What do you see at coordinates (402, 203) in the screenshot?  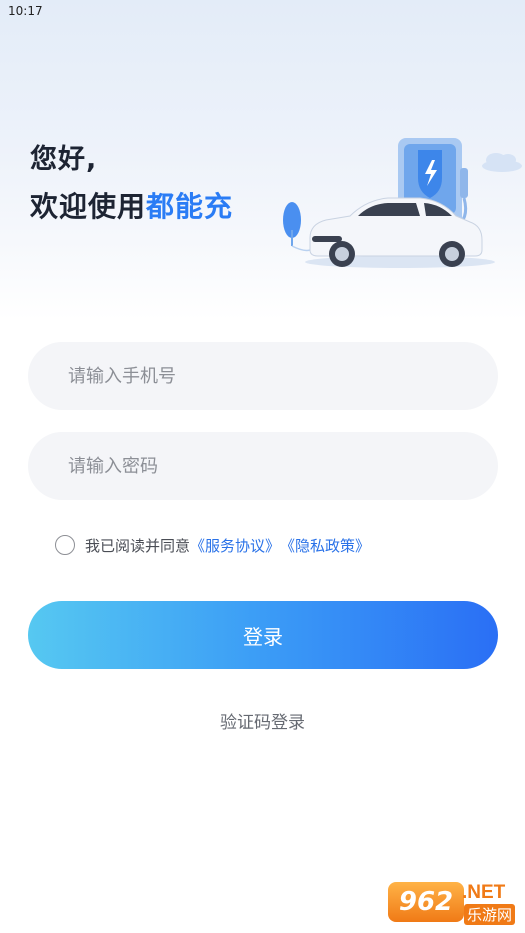 I see `ev-charger-illustration` at bounding box center [402, 203].